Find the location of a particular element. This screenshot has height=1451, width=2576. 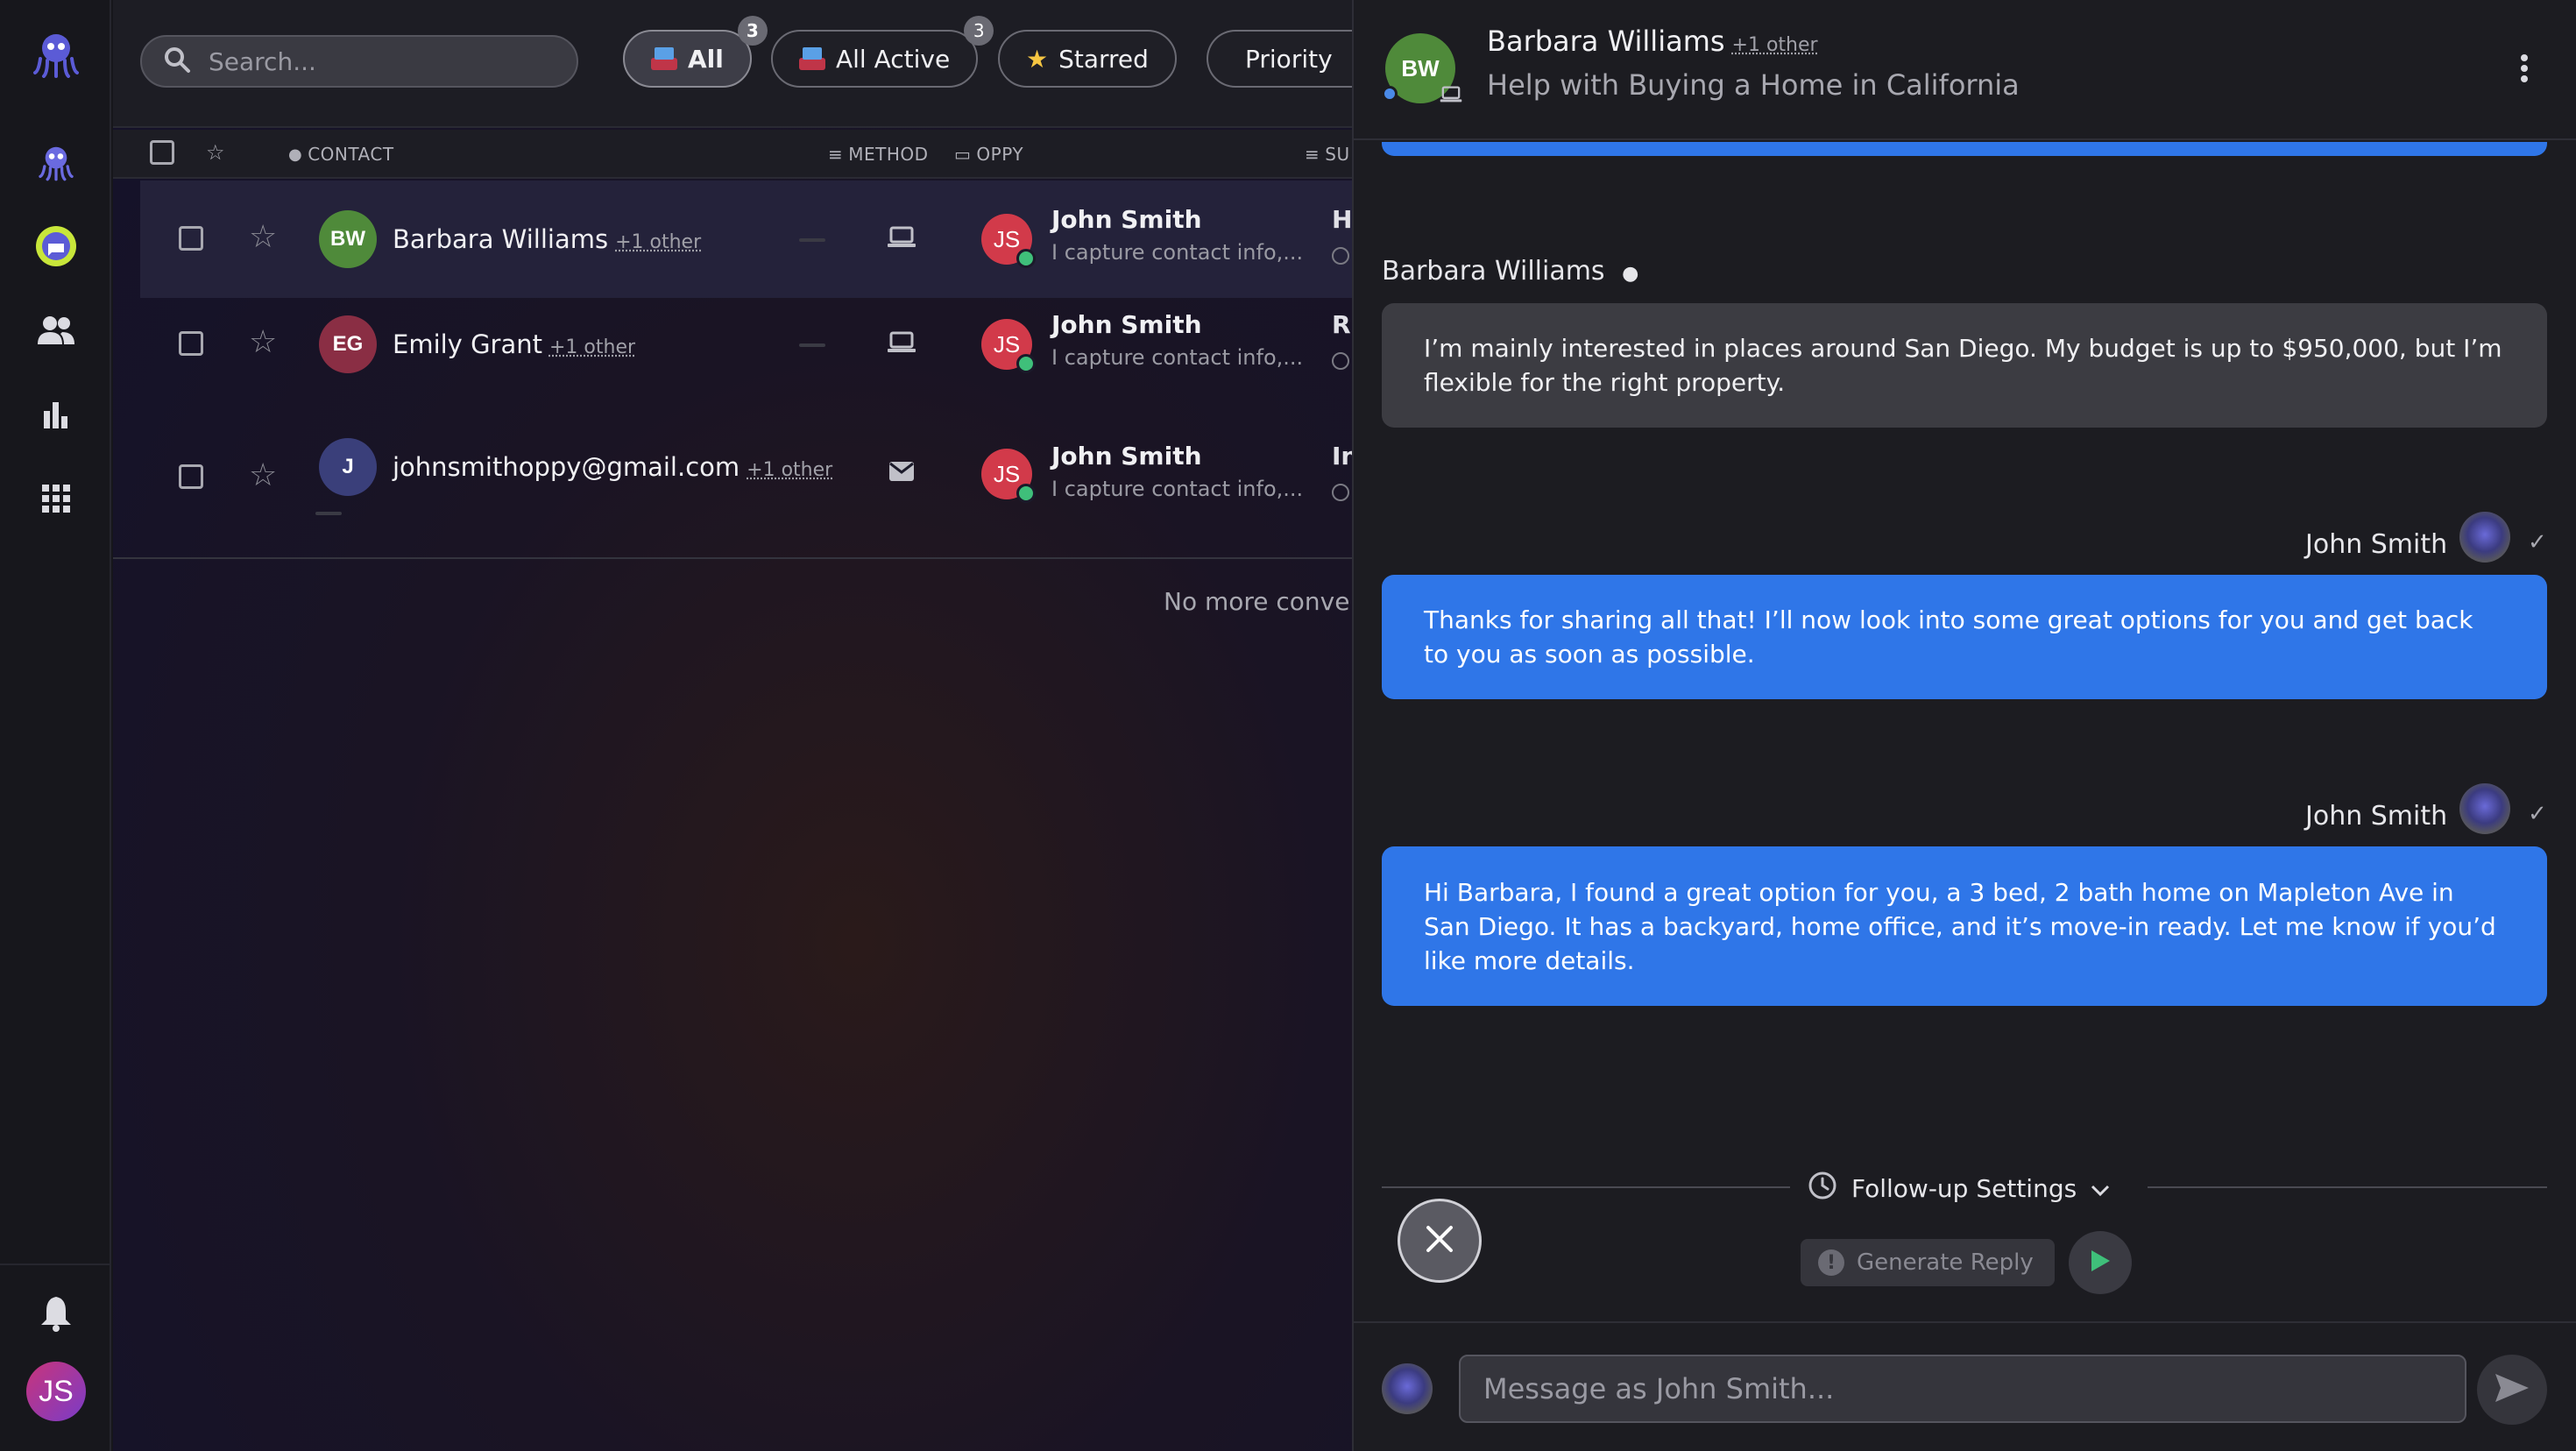

column-oppy-label: OPPY is located at coordinates (1000, 154).